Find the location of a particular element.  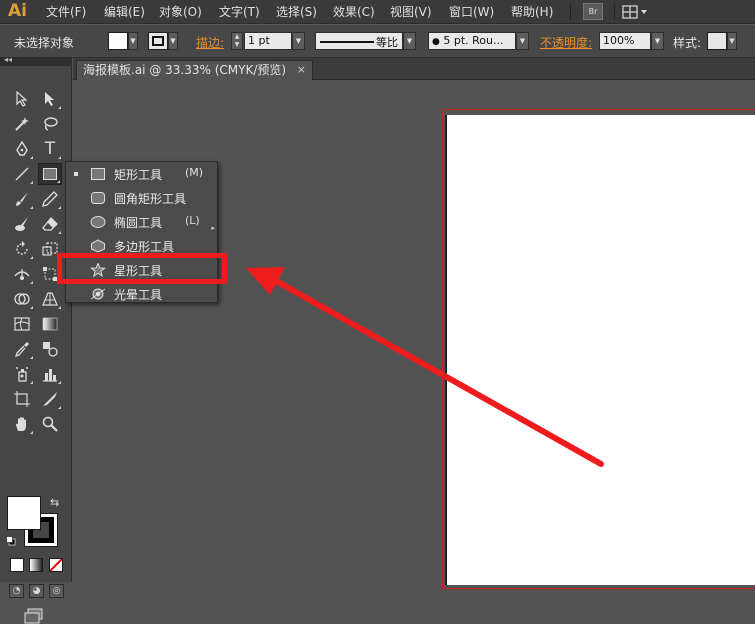

draw-normal-icon: ◔ is located at coordinates (16, 591).